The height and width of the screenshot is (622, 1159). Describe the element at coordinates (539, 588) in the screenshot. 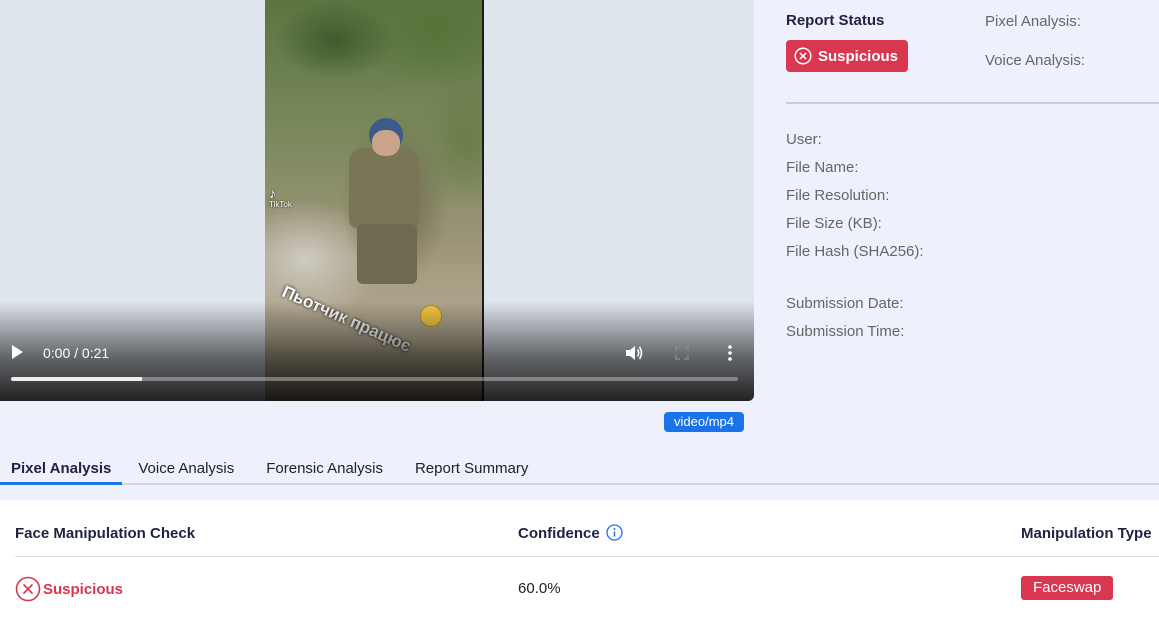

I see `confidence-value: 60.0%` at that location.